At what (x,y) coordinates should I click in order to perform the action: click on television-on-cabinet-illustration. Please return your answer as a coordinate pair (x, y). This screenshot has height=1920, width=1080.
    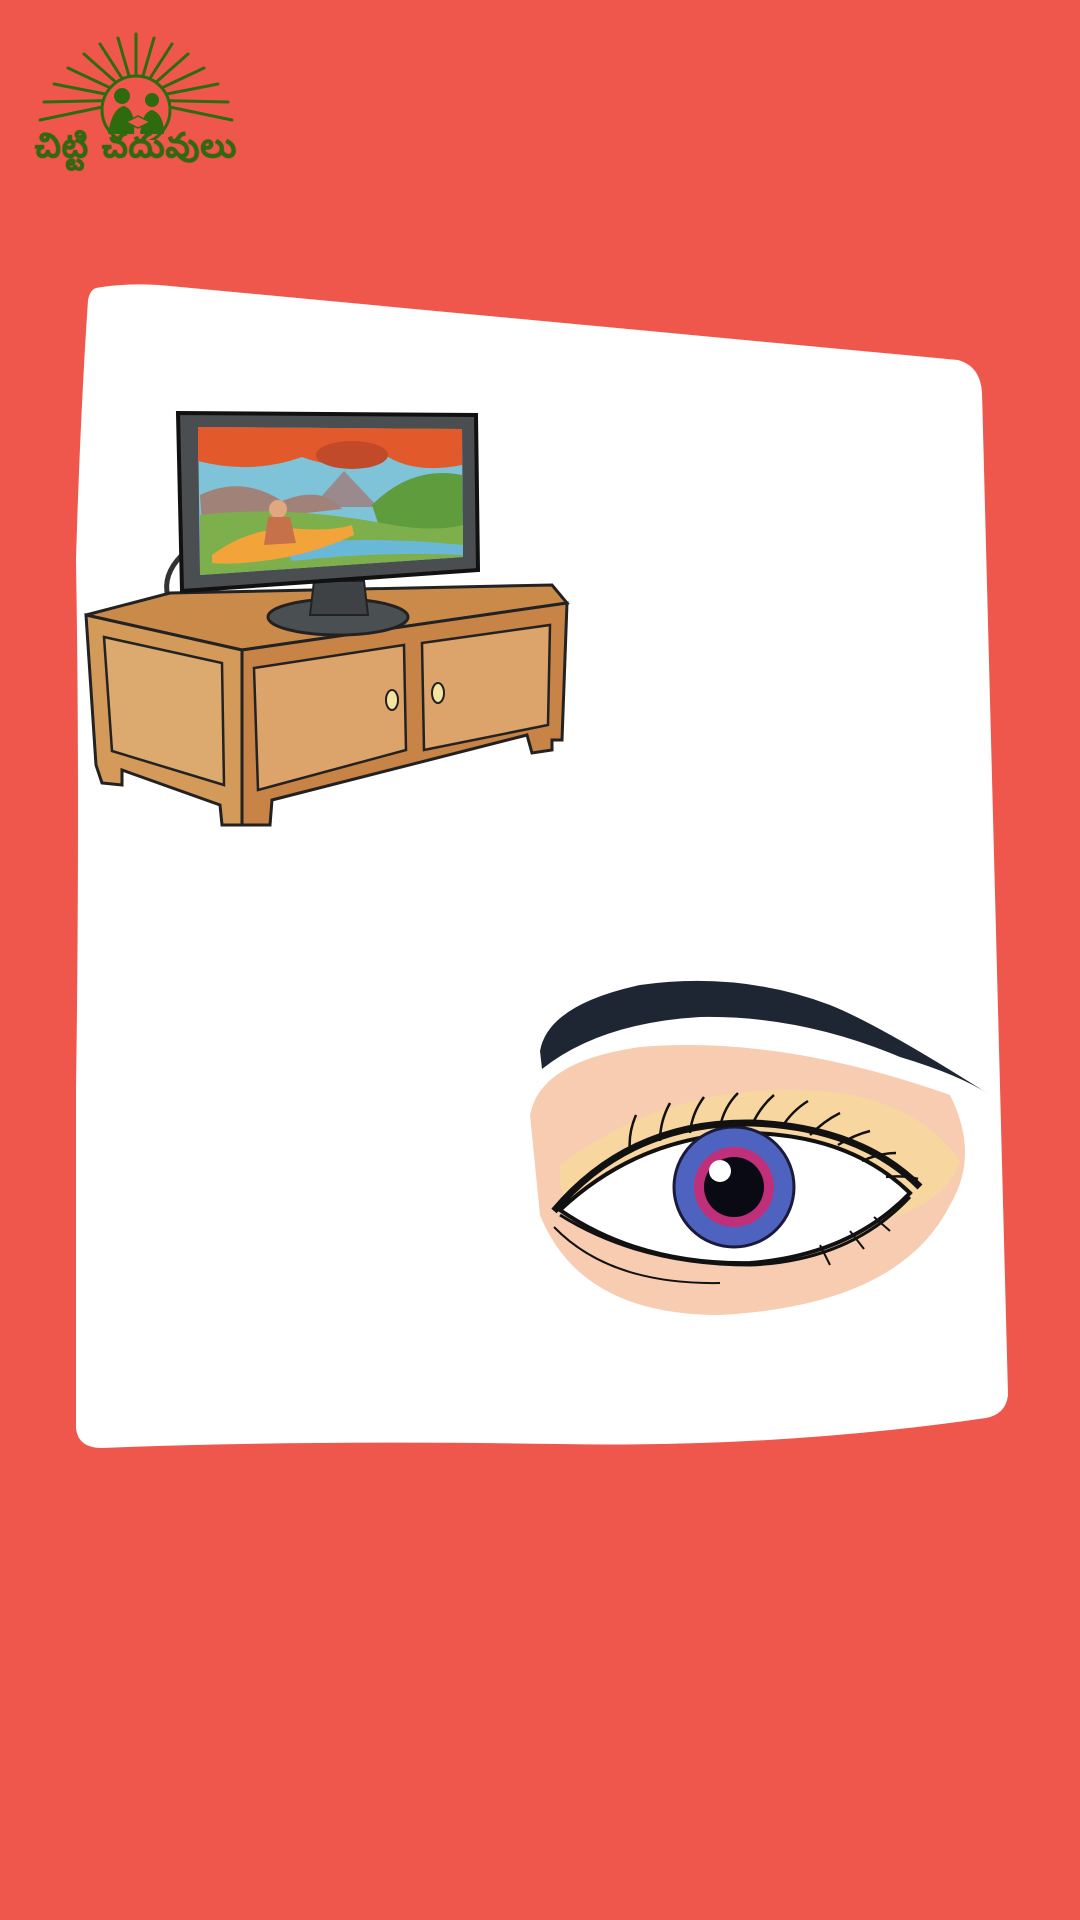
    Looking at the image, I should click on (327, 618).